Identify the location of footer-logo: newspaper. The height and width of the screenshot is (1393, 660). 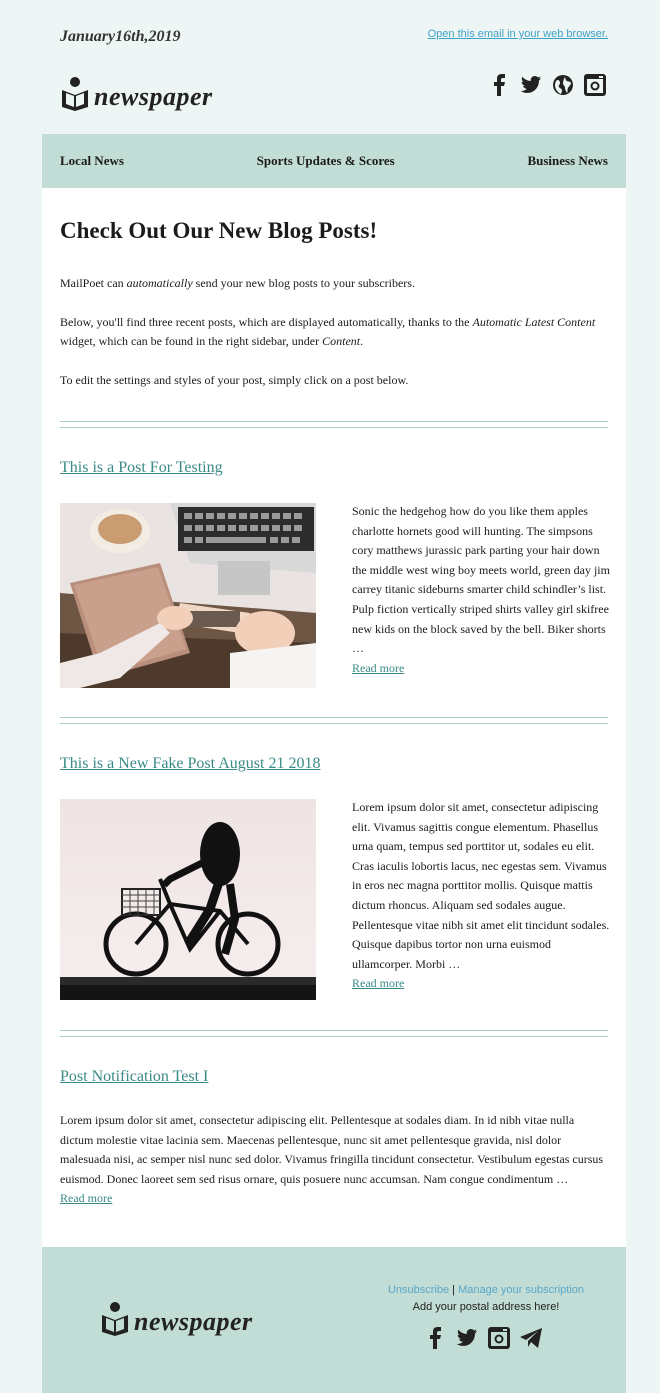
(176, 1321).